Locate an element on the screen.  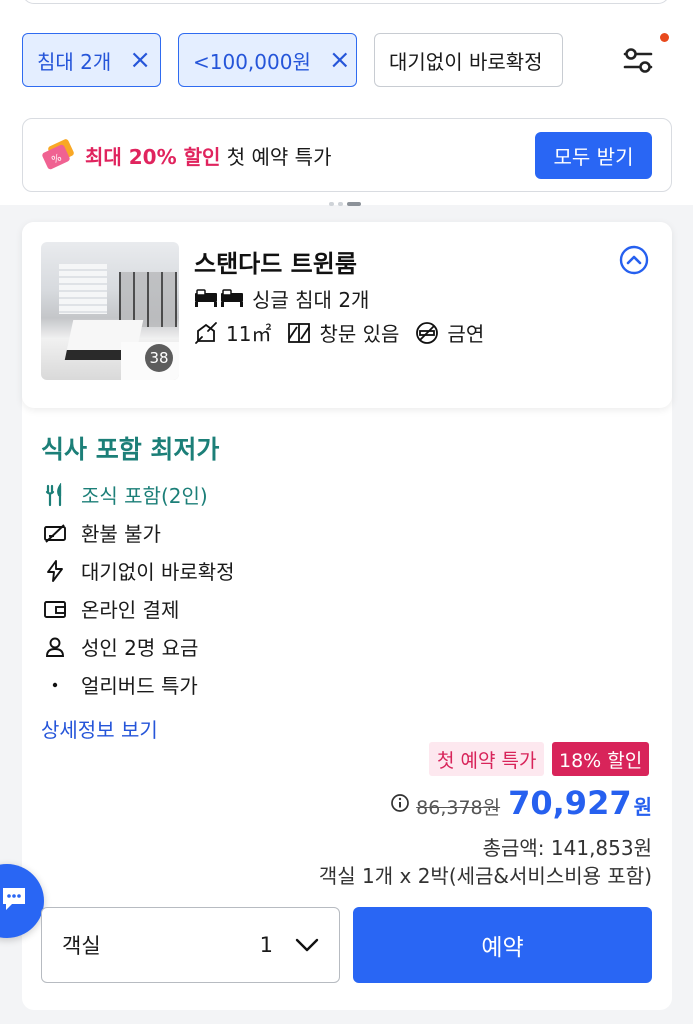
chat-icon is located at coordinates (14, 899).